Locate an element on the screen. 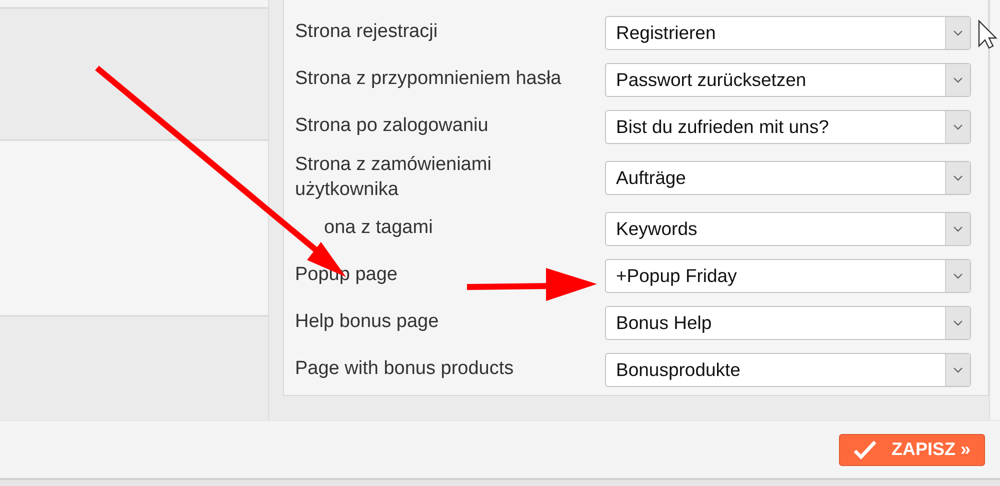 This screenshot has height=486, width=1000. field-label: Help bonus page is located at coordinates (367, 322).